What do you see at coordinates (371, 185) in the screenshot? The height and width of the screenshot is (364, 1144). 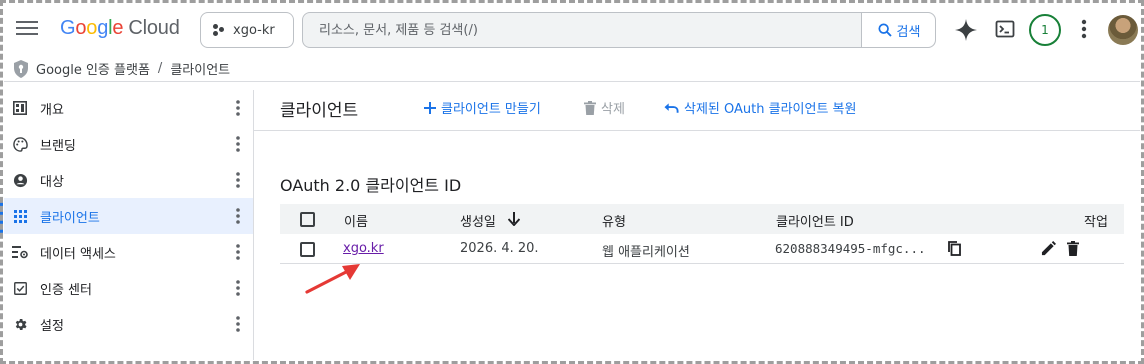 I see `section-title: OAuth 2.0 클라이언트 ID` at bounding box center [371, 185].